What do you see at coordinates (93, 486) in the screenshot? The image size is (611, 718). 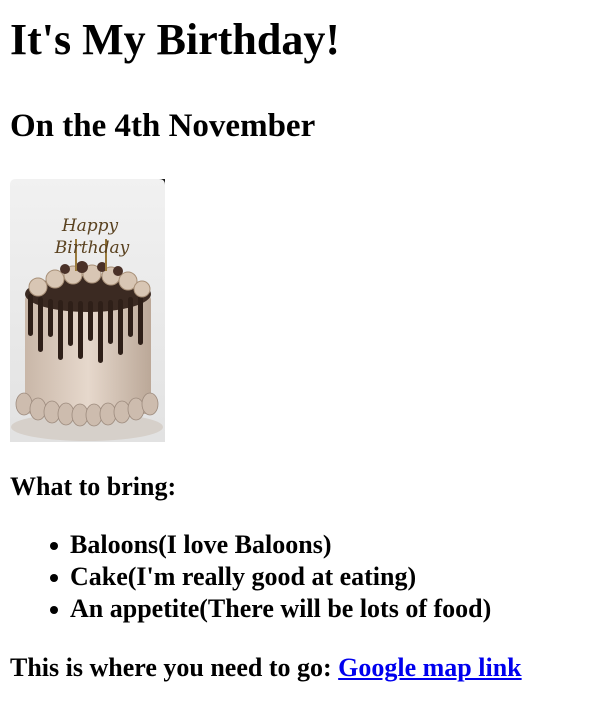 I see `what-to-bring-label: What to bring:` at bounding box center [93, 486].